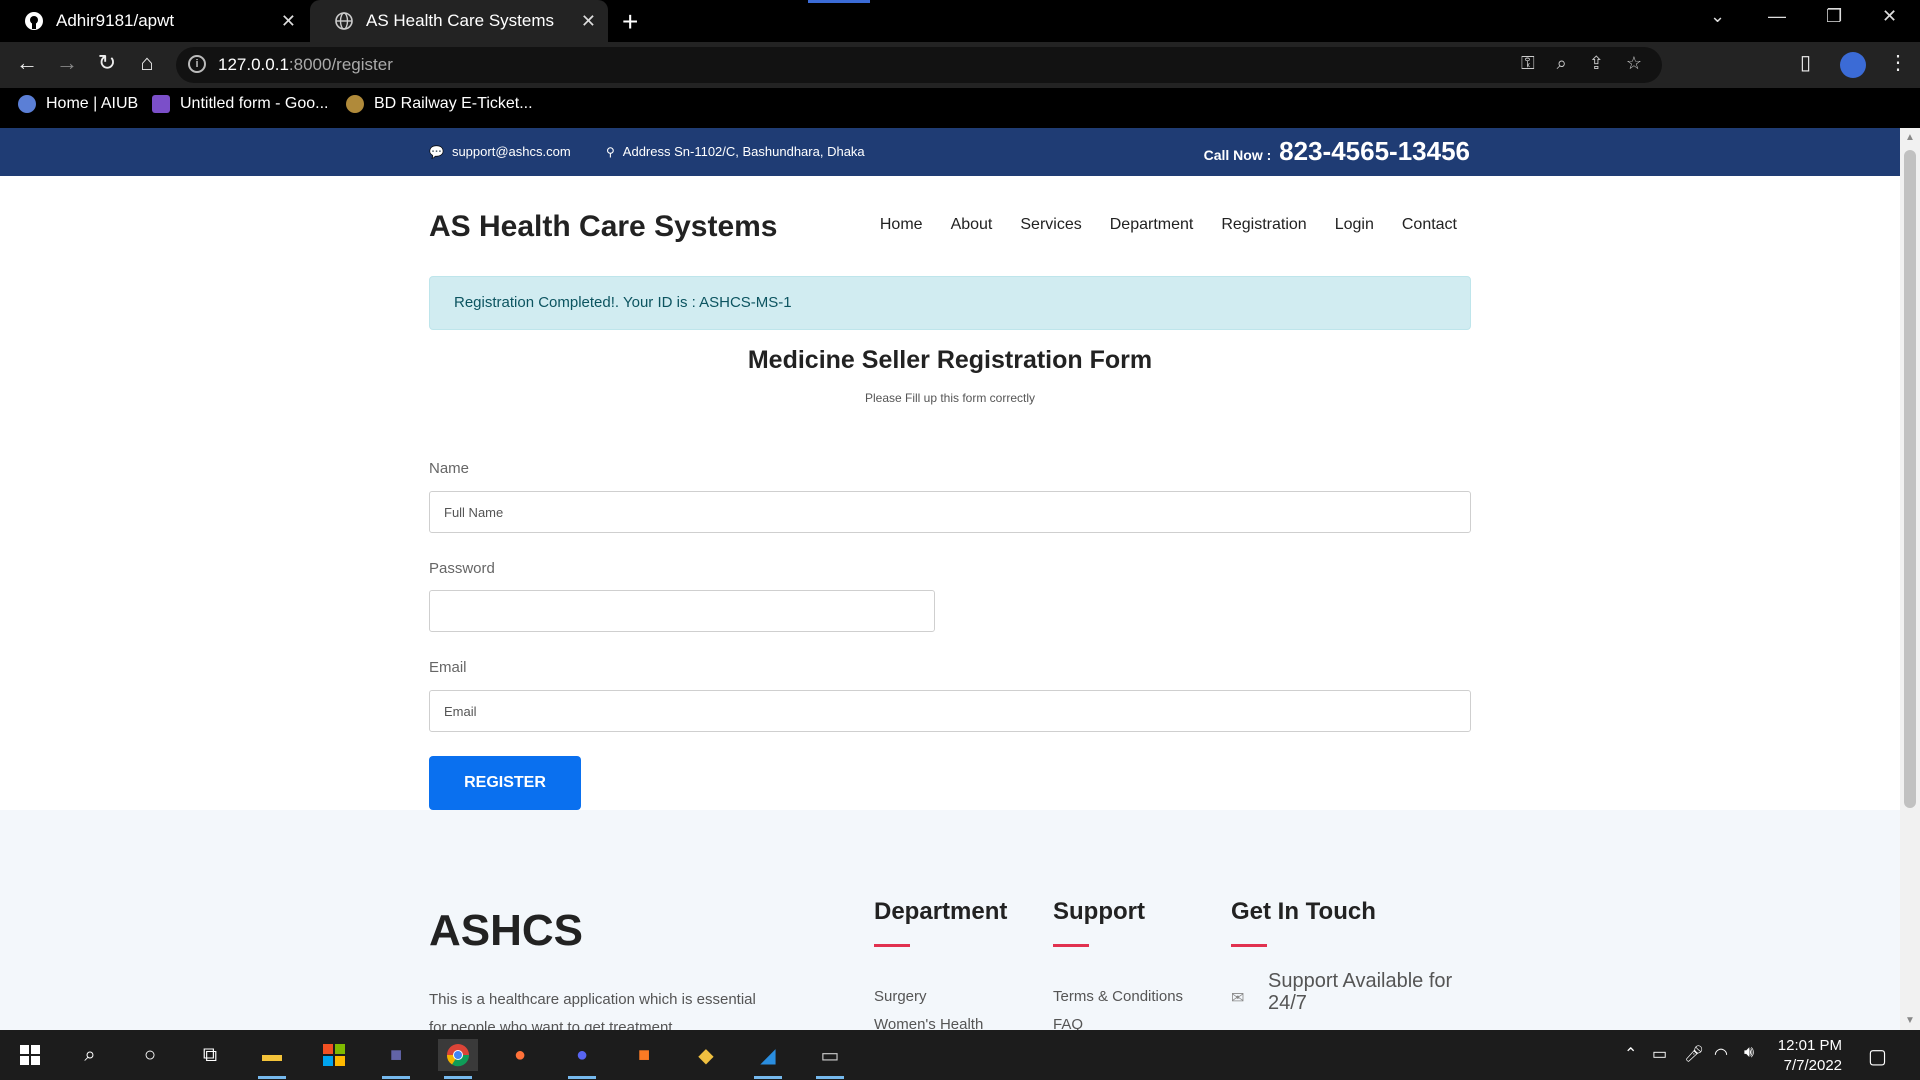 The width and height of the screenshot is (1920, 1080). Describe the element at coordinates (644, 1055) in the screenshot. I see `xampp-icon: ■` at that location.